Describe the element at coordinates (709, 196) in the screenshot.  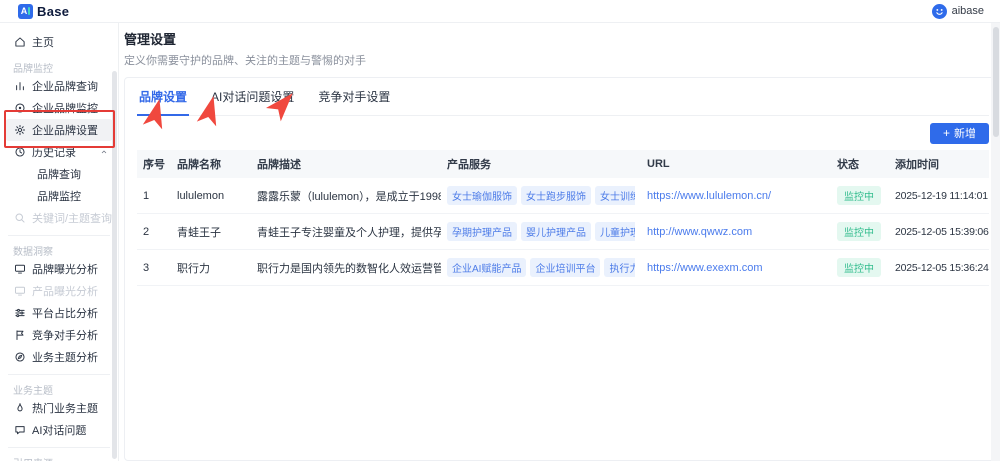
I see `brand-url-link: https://www.lululemon.cn/` at that location.